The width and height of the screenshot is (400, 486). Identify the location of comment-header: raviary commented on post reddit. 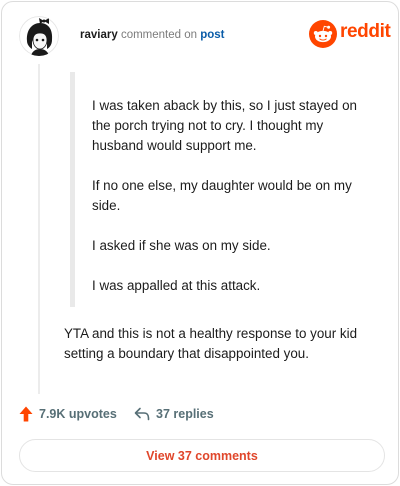
(205, 36).